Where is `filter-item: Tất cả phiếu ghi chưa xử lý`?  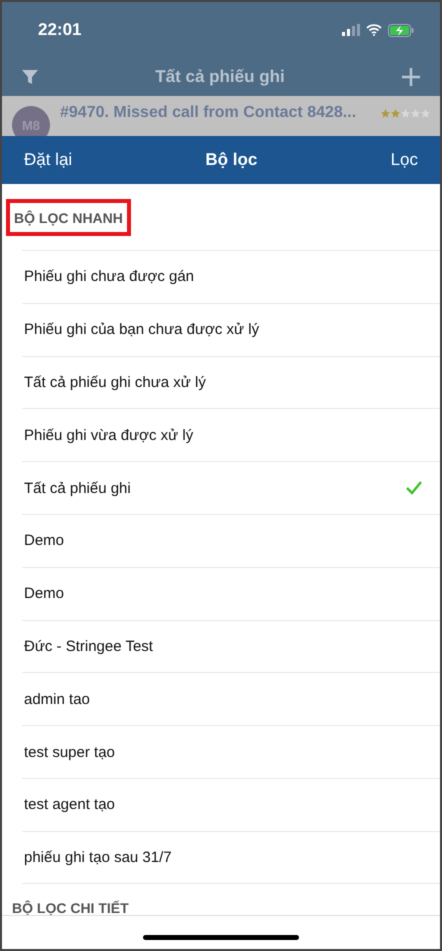
filter-item: Tất cả phiếu ghi chưa xử lý is located at coordinates (231, 382).